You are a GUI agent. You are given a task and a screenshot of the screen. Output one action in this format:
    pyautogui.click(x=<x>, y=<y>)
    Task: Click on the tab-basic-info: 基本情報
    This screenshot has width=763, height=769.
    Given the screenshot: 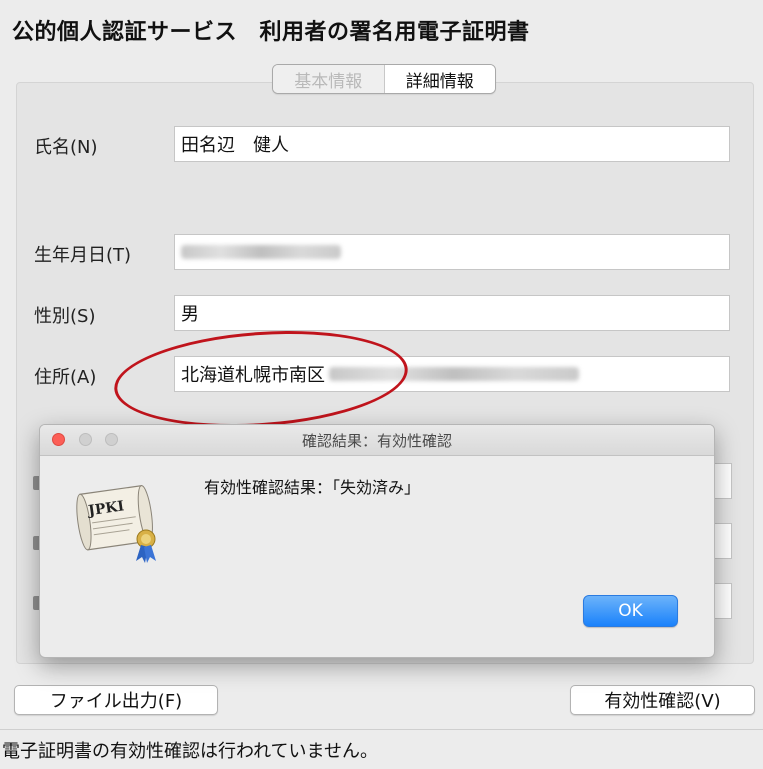 What is the action you would take?
    pyautogui.click(x=329, y=79)
    